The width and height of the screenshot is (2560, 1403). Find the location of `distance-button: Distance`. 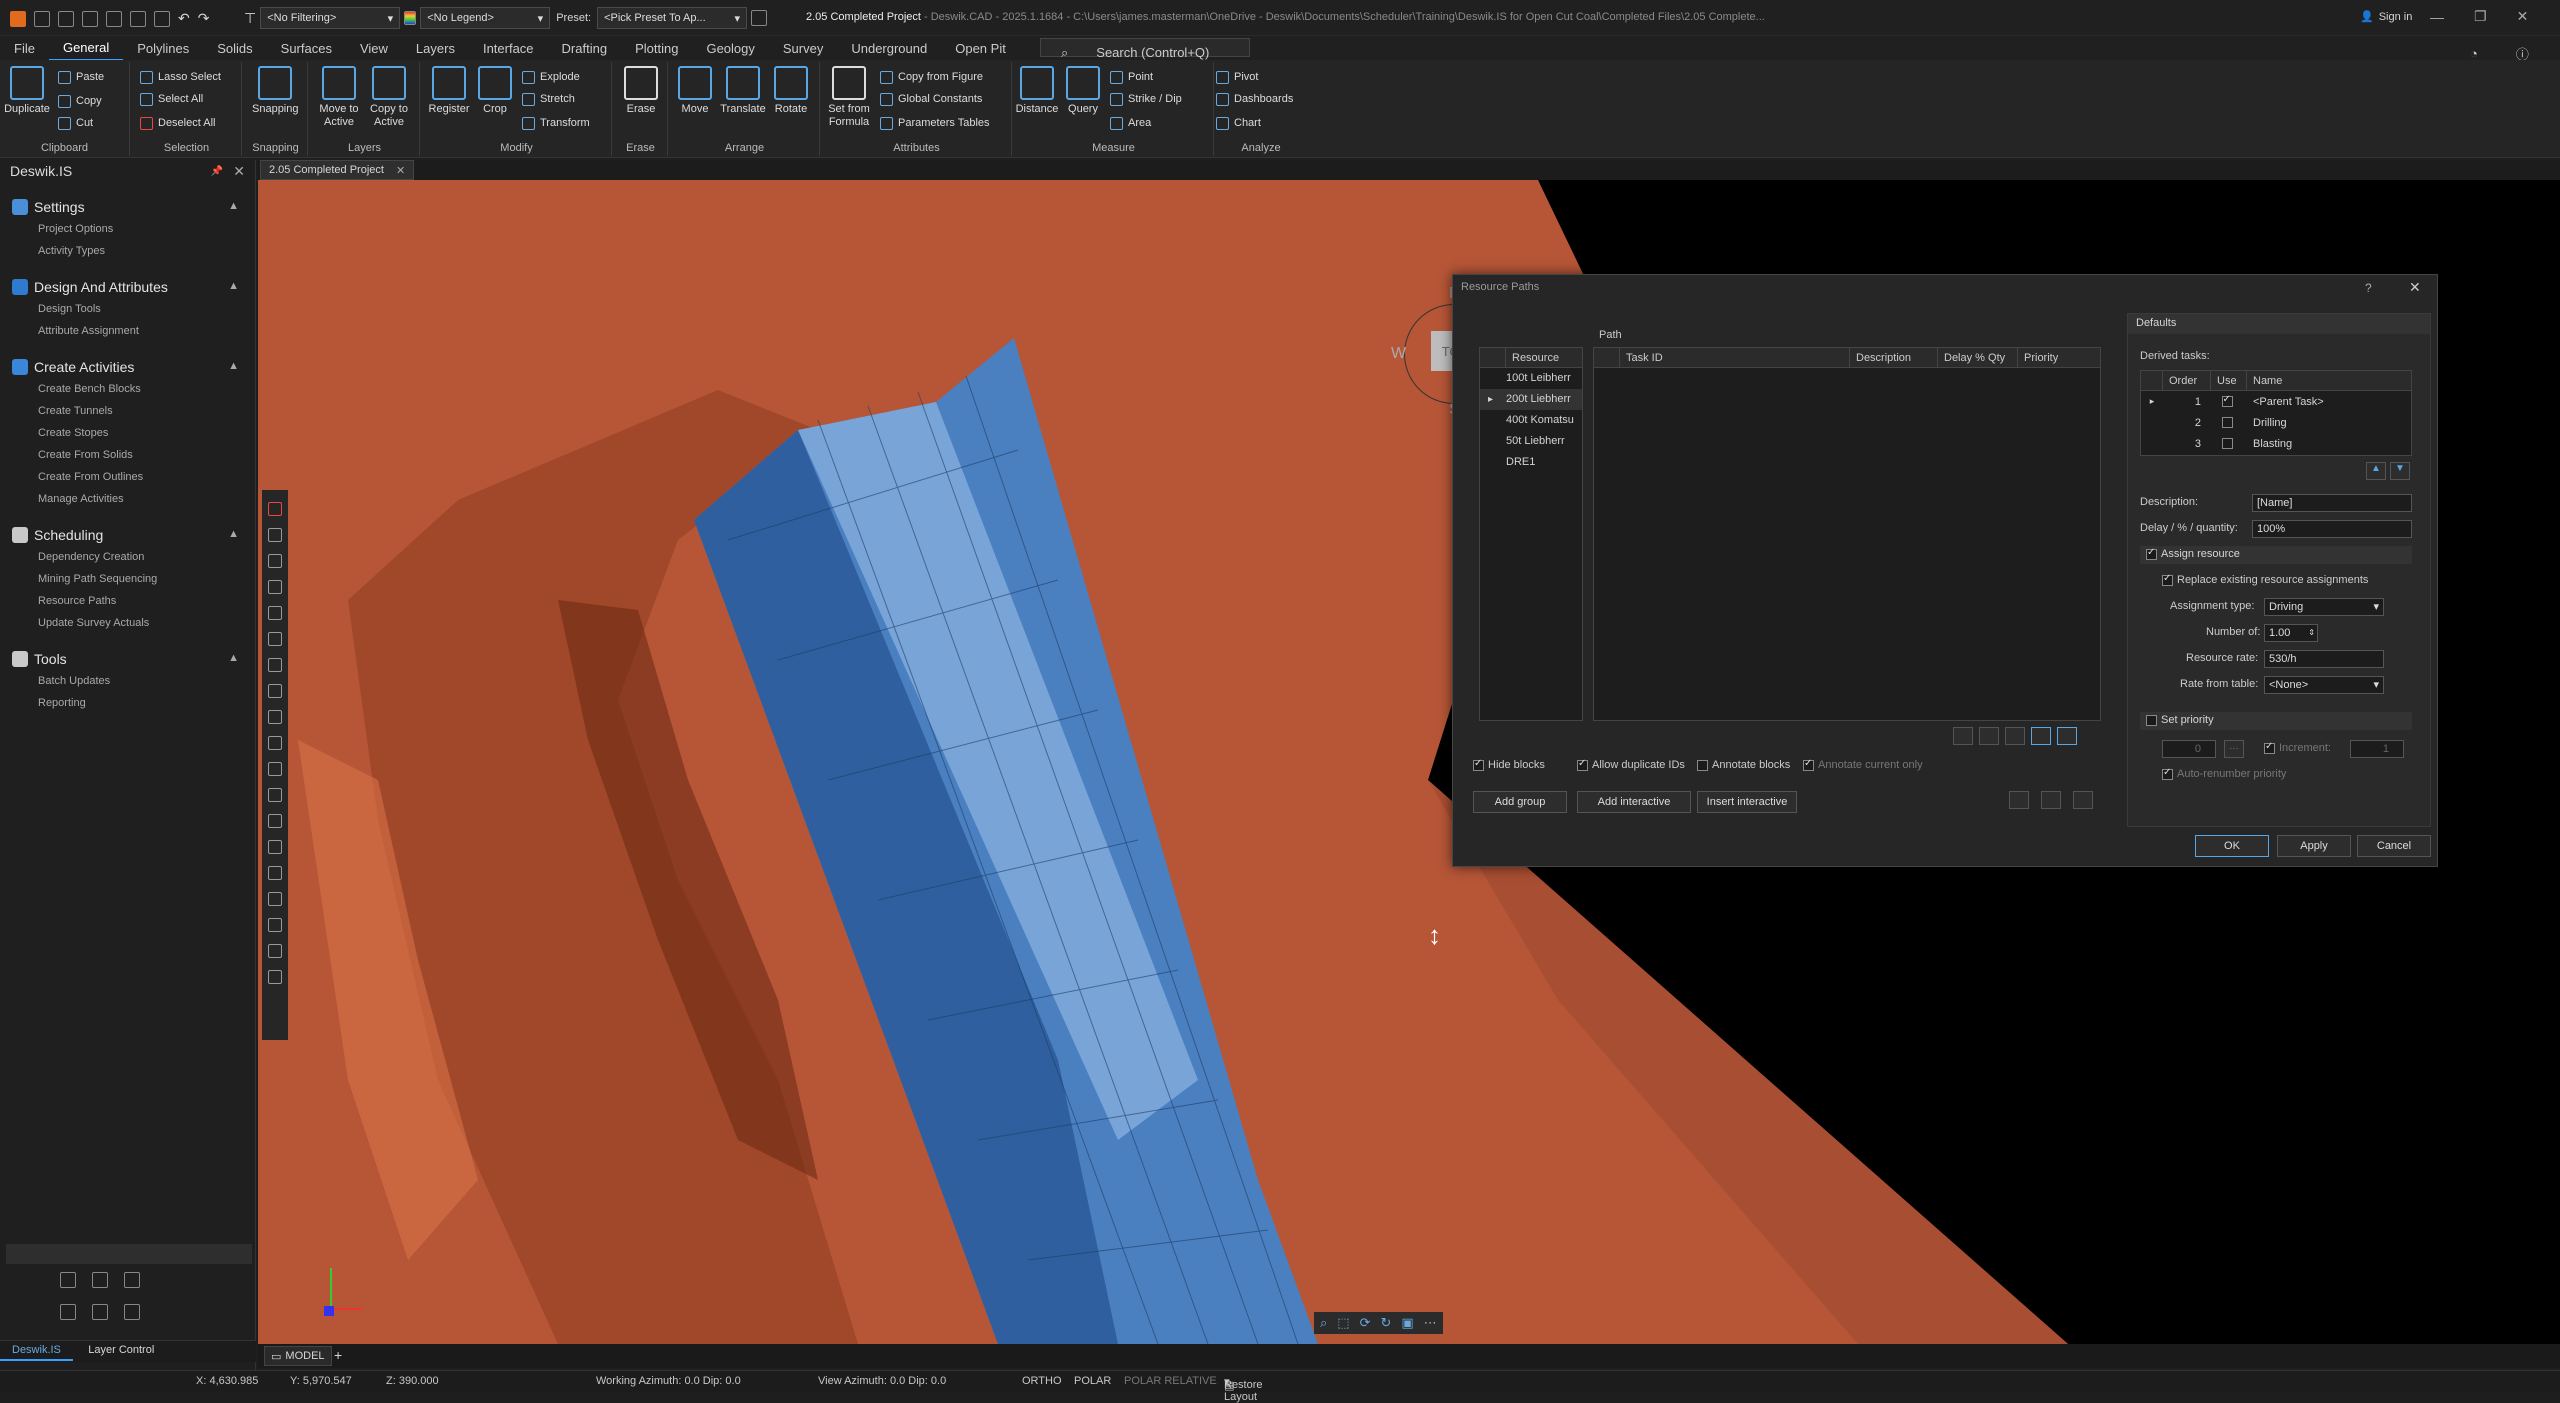

distance-button: Distance is located at coordinates (1037, 91).